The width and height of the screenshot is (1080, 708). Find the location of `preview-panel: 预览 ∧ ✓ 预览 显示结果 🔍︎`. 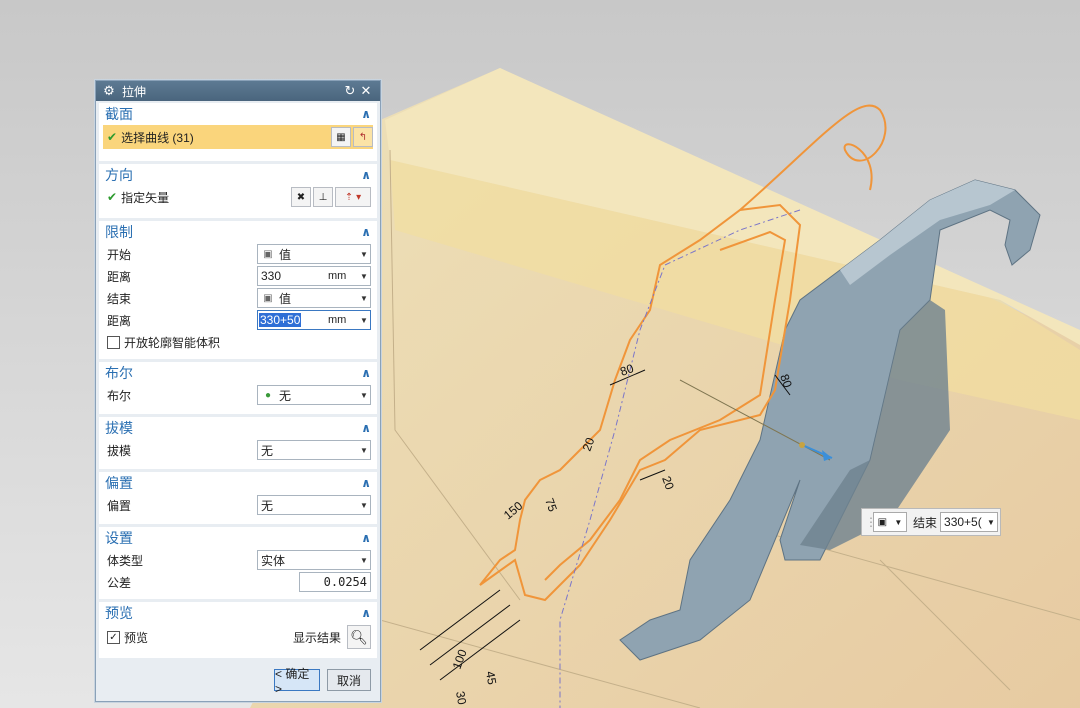

preview-panel: 预览 ∧ ✓ 预览 显示结果 🔍︎ is located at coordinates (238, 630).